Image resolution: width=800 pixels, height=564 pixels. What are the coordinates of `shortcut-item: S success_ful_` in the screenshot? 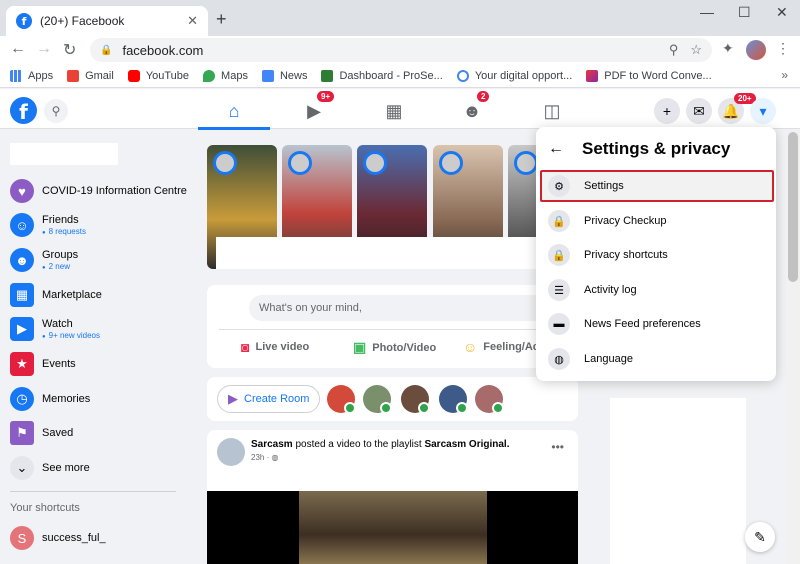 It's located at (58, 538).